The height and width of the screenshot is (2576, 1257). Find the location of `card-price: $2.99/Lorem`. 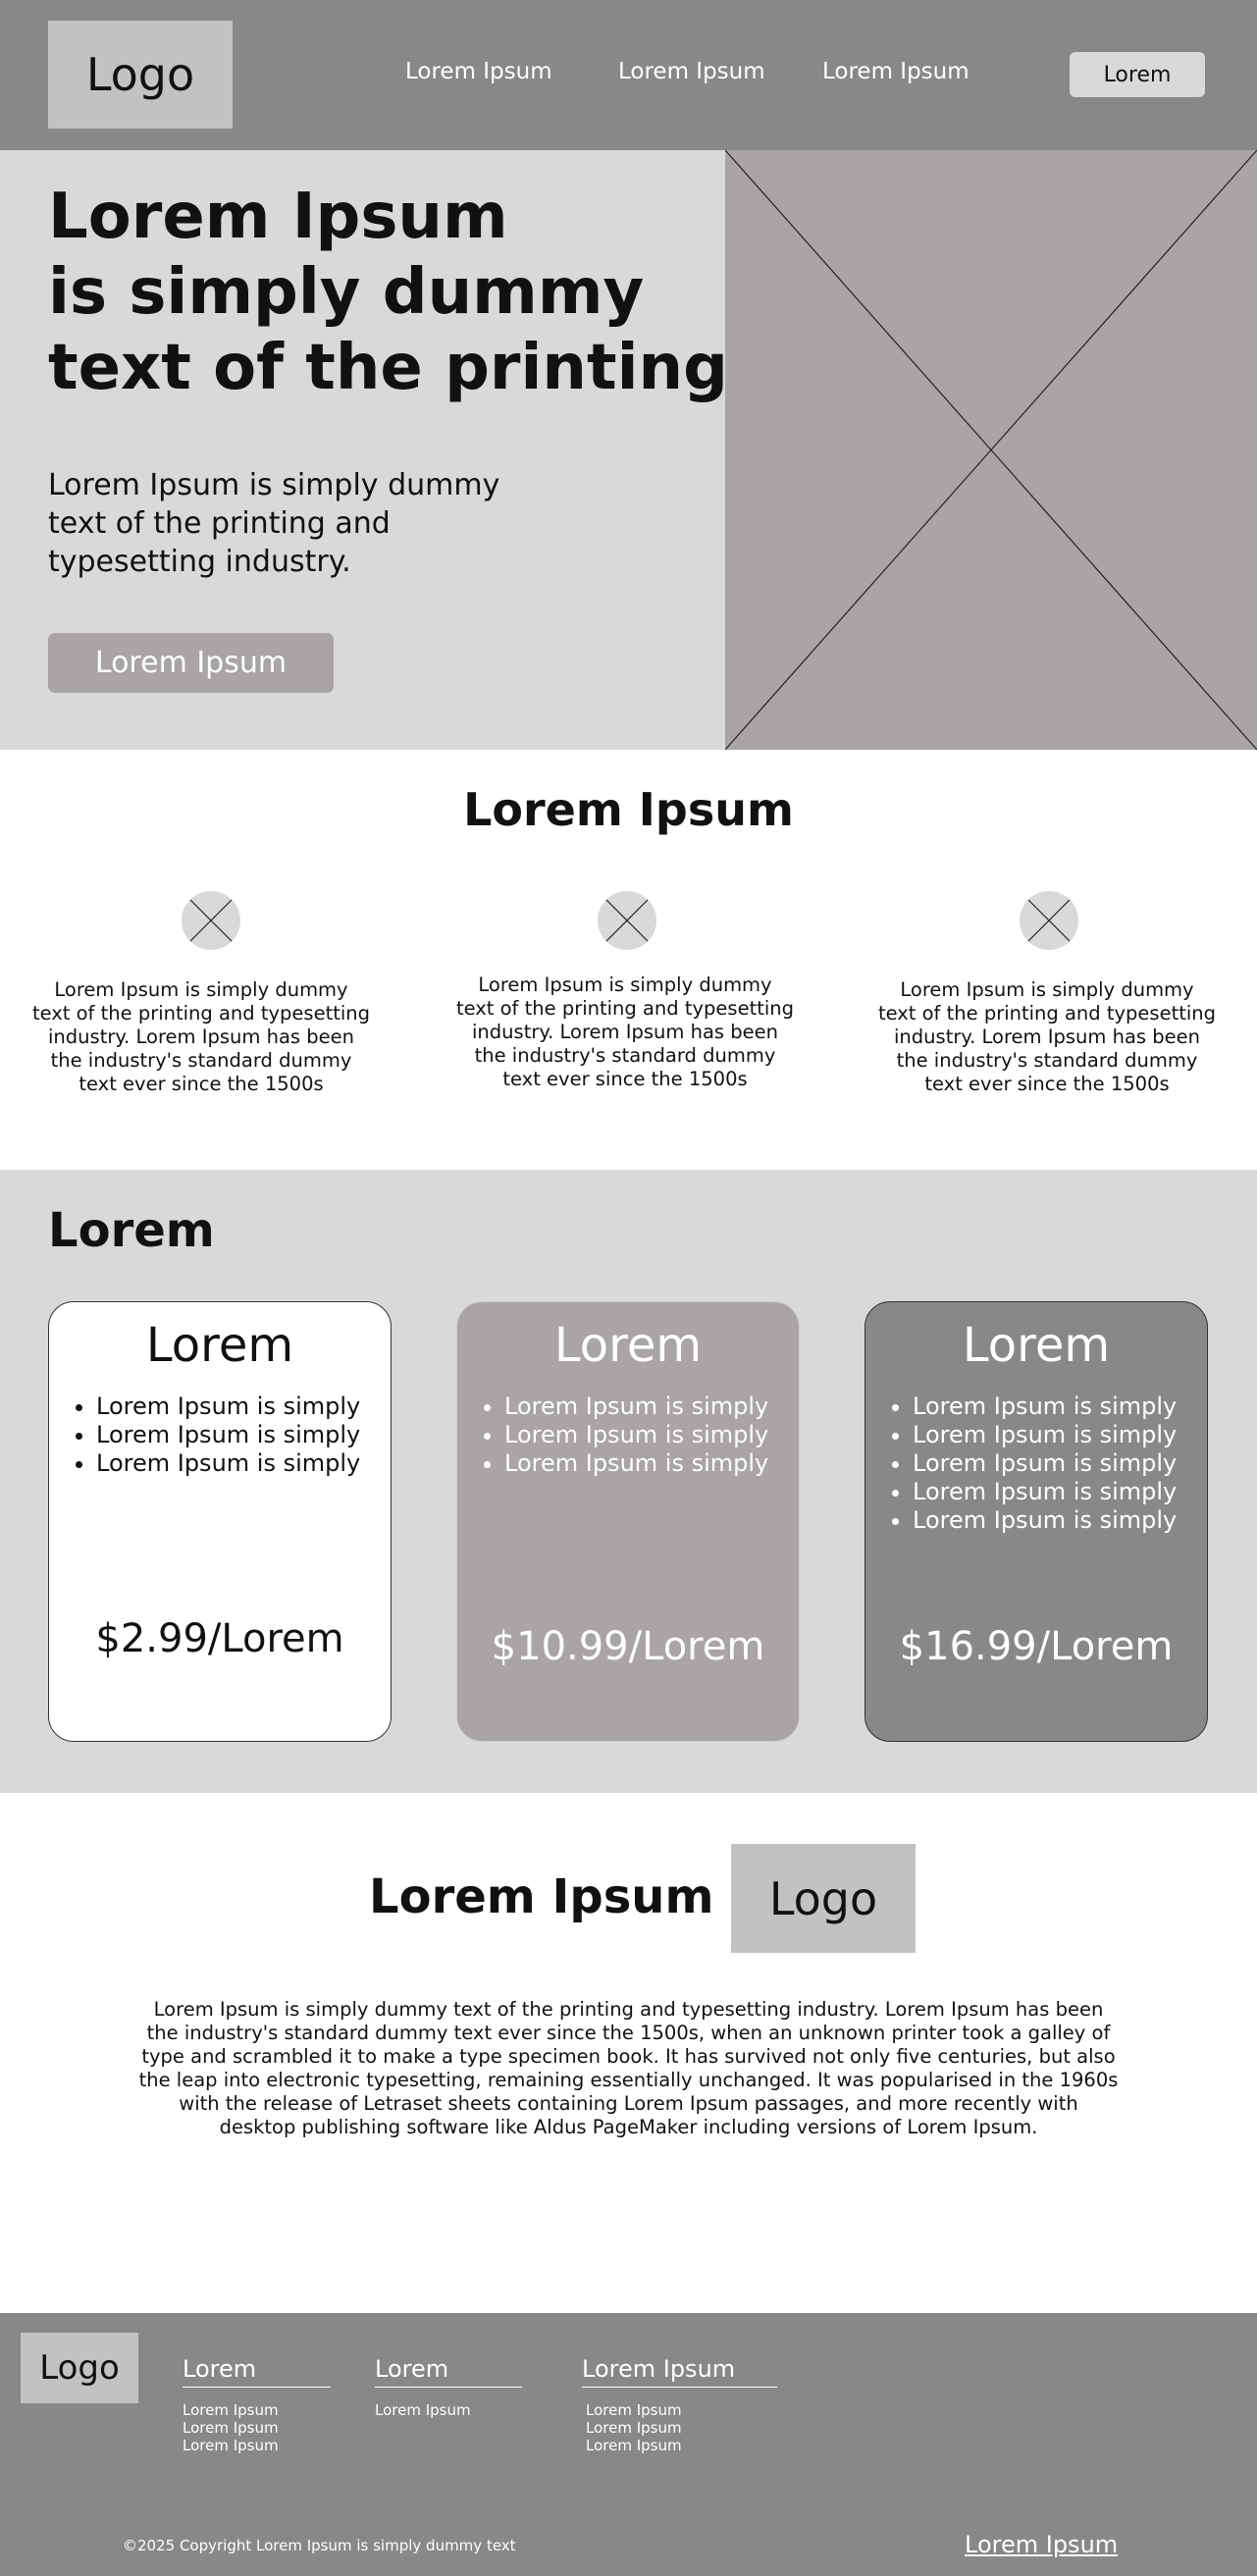

card-price: $2.99/Lorem is located at coordinates (219, 1638).